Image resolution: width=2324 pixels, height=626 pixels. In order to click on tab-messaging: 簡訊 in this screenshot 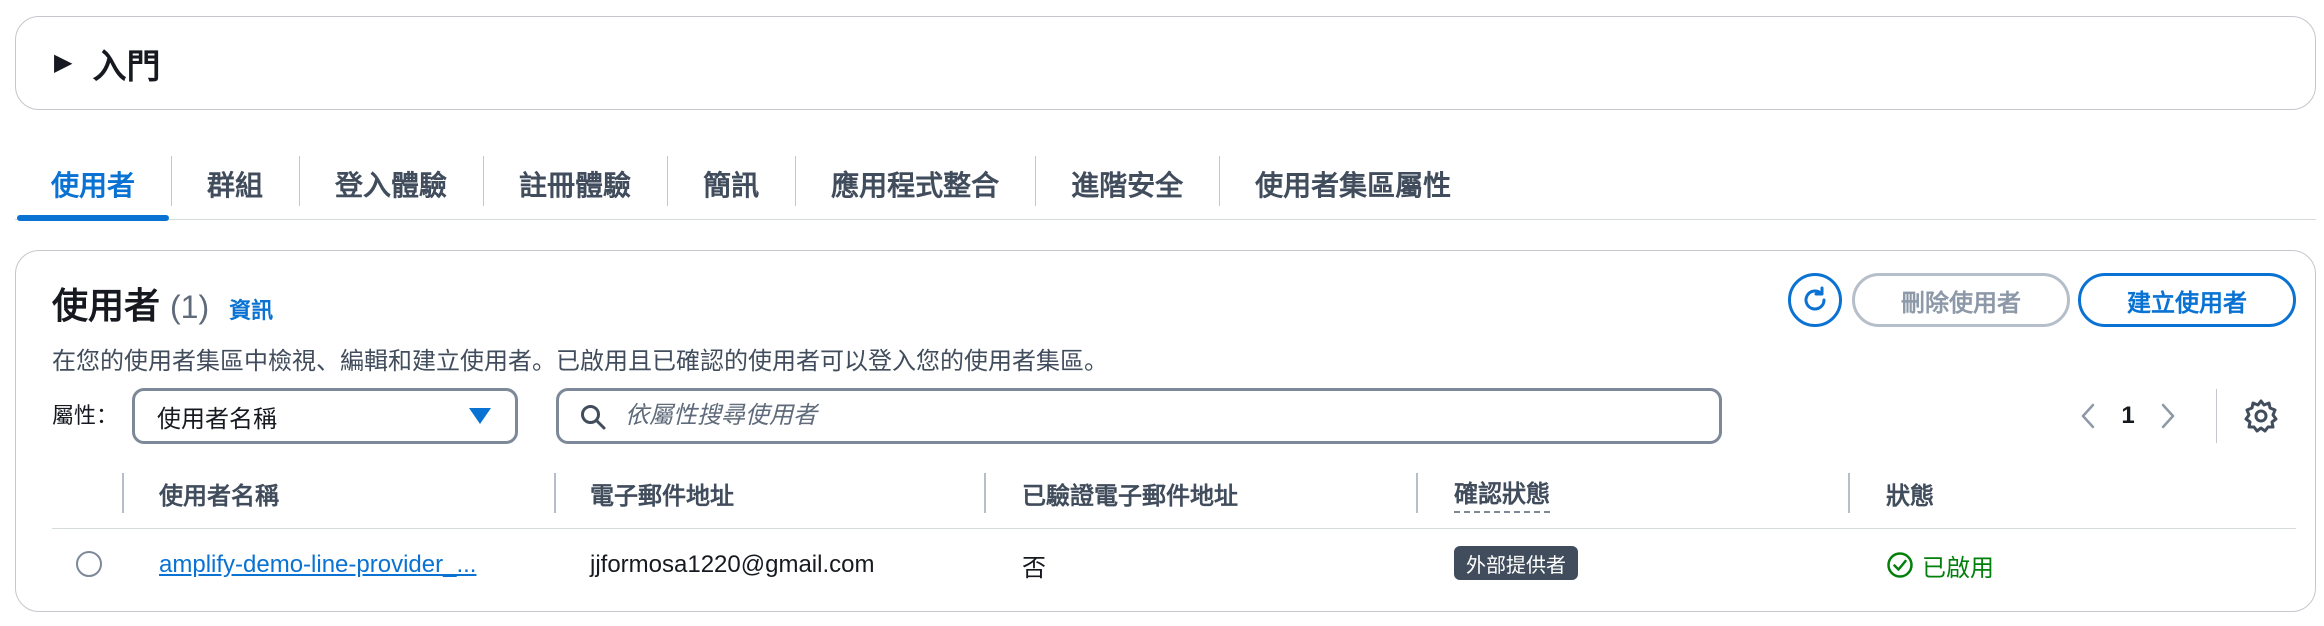, I will do `click(731, 184)`.